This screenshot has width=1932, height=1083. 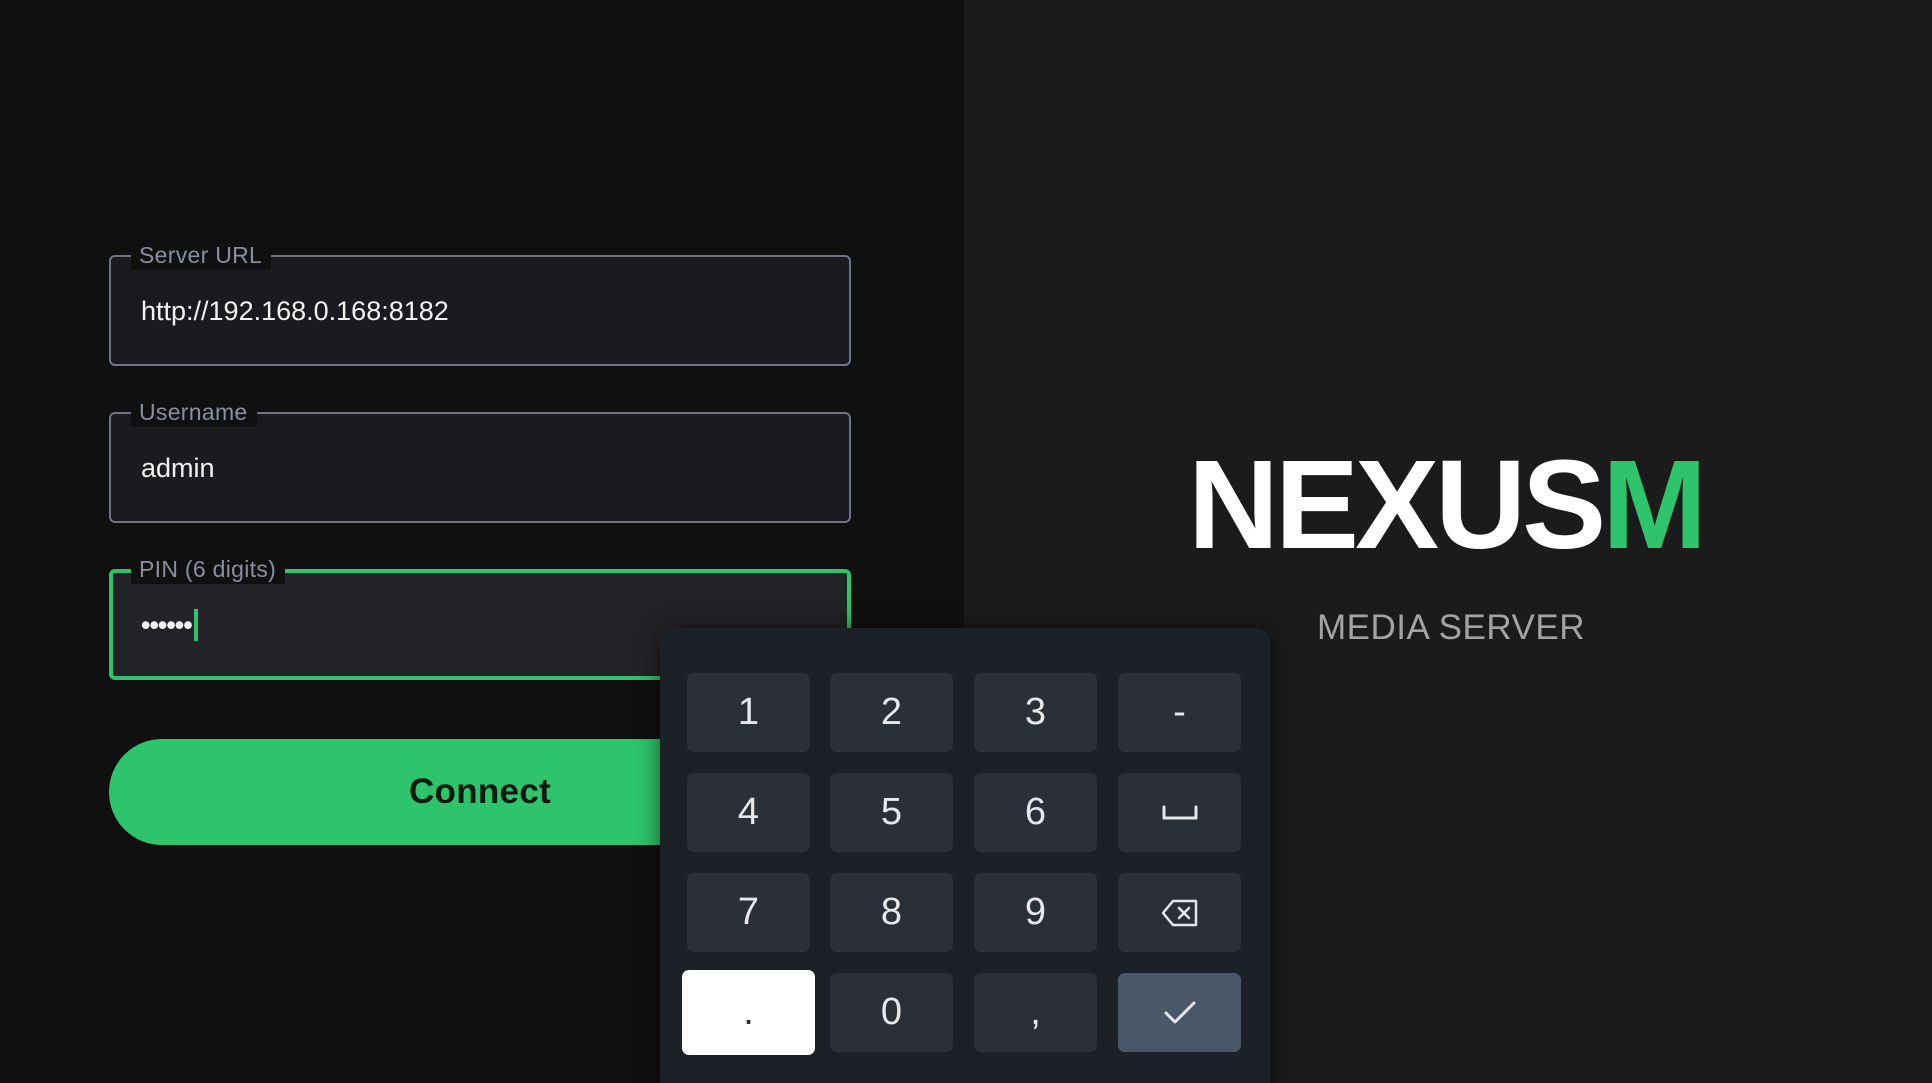 What do you see at coordinates (1654, 504) in the screenshot?
I see `logo-text-accent: M` at bounding box center [1654, 504].